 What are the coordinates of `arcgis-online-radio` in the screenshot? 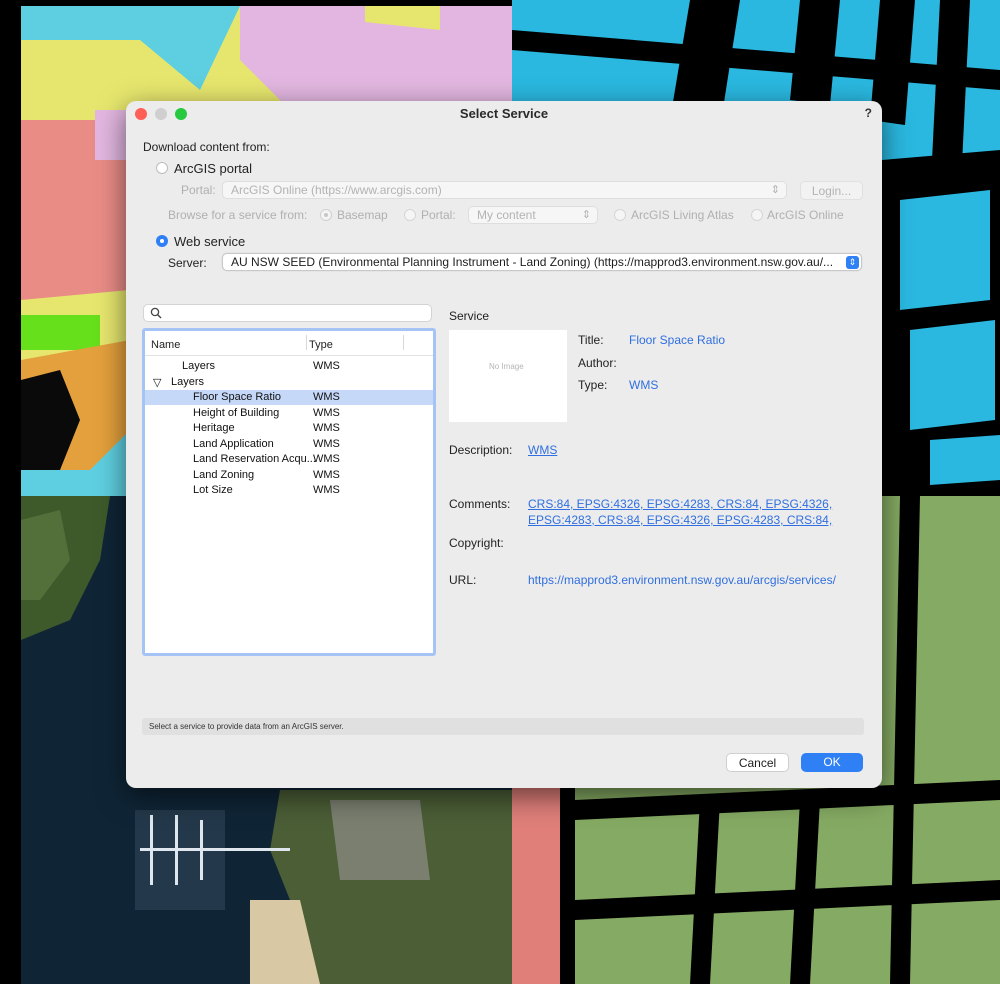 It's located at (757, 215).